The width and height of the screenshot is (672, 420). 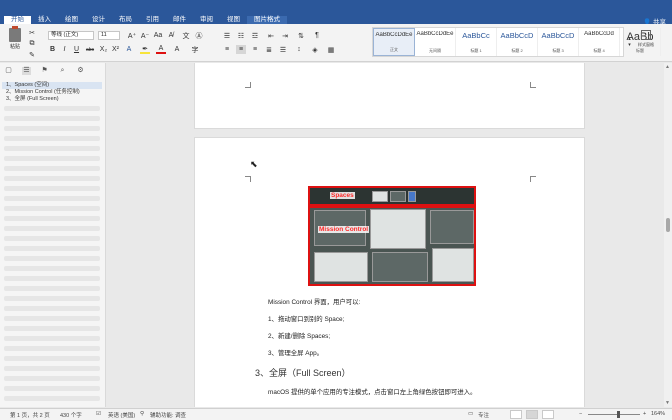 What do you see at coordinates (32, 44) in the screenshot?
I see `copy-icon: ⧉` at bounding box center [32, 44].